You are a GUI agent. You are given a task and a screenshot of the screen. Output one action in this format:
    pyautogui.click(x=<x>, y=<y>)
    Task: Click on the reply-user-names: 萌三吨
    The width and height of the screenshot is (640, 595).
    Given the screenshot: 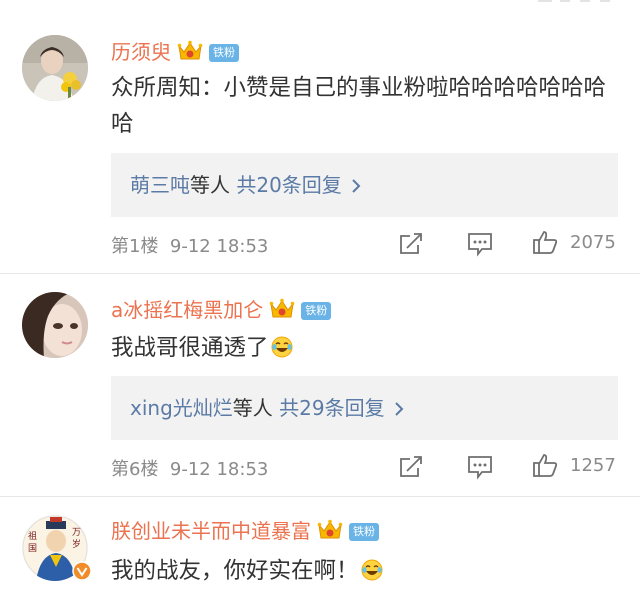 What is the action you would take?
    pyautogui.click(x=160, y=185)
    